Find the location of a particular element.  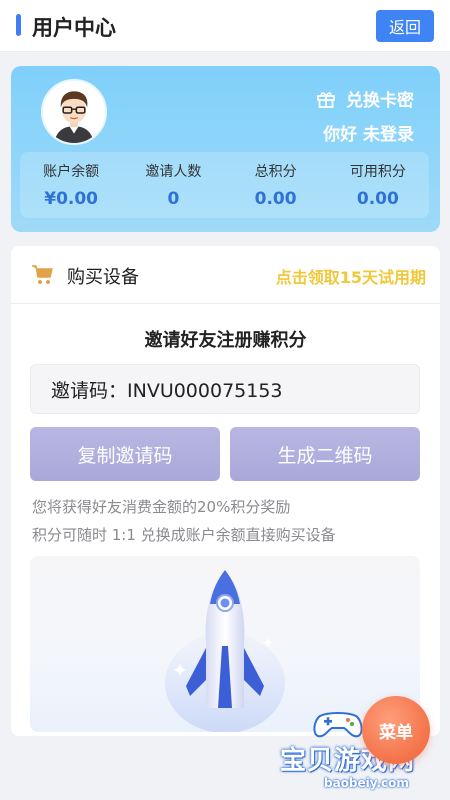

reward-note: 您将获得好友消费金额的20%积分奖励 is located at coordinates (161, 507).